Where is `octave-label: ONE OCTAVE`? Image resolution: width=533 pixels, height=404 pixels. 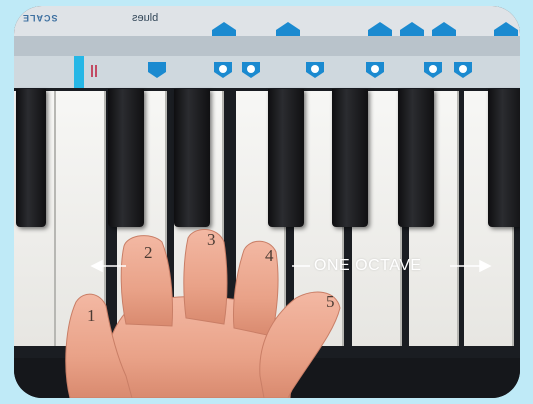
octave-label: ONE OCTAVE is located at coordinates (368, 265).